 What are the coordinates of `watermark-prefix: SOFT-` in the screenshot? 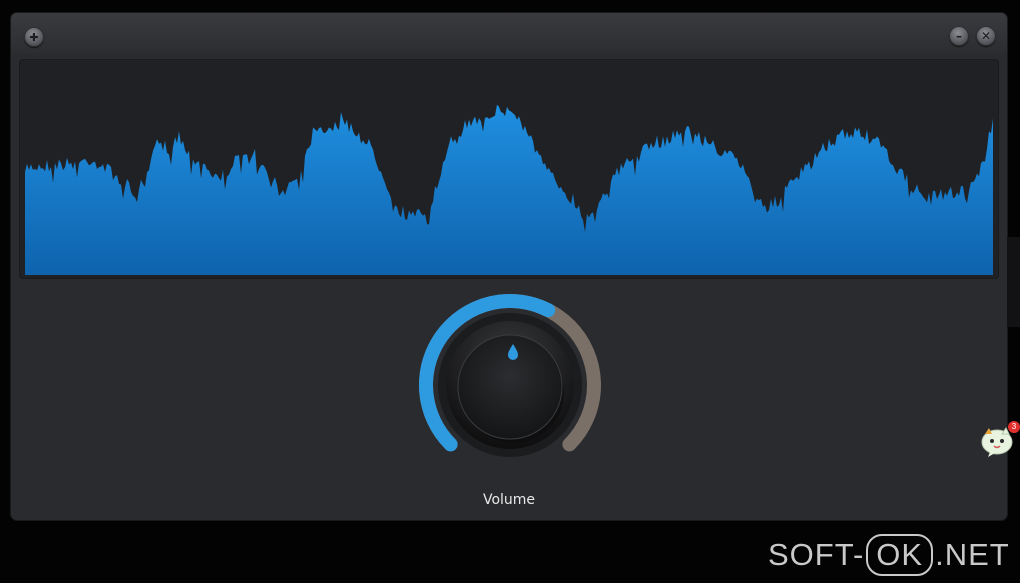 It's located at (816, 554).